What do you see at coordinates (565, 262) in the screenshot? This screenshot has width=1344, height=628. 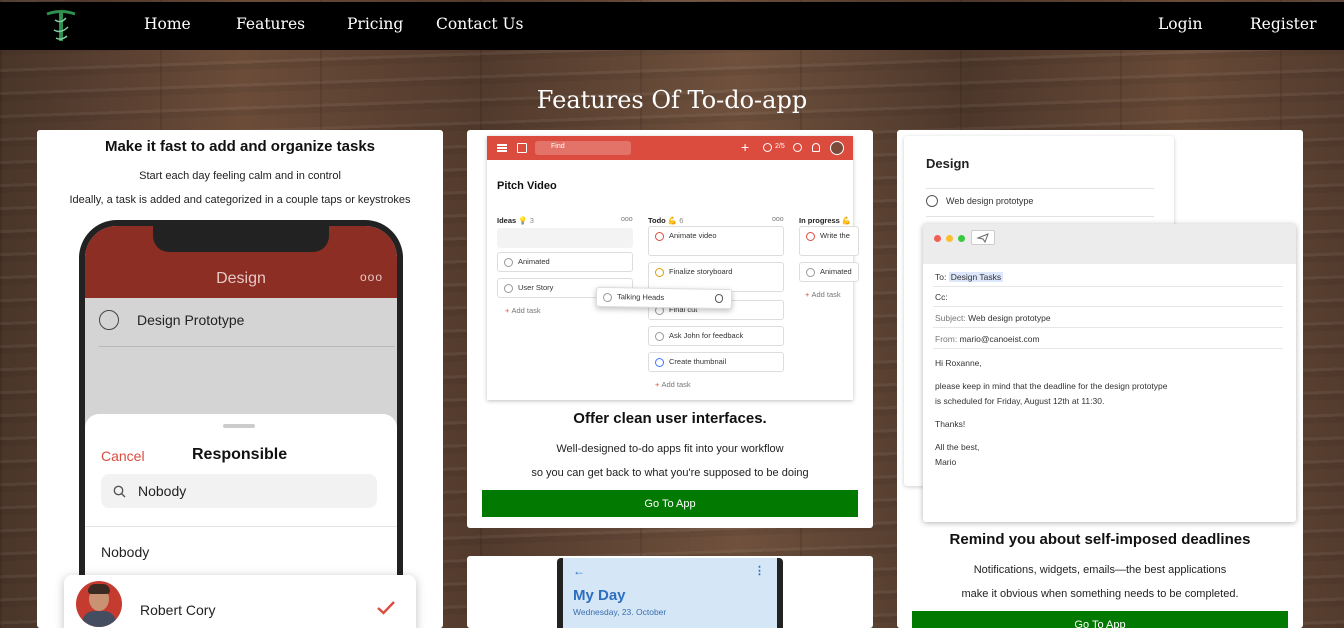 I see `task-card: Animated` at bounding box center [565, 262].